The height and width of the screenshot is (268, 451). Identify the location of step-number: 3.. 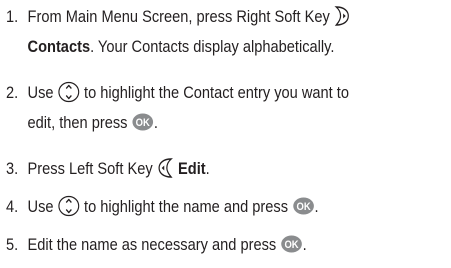
(12, 168).